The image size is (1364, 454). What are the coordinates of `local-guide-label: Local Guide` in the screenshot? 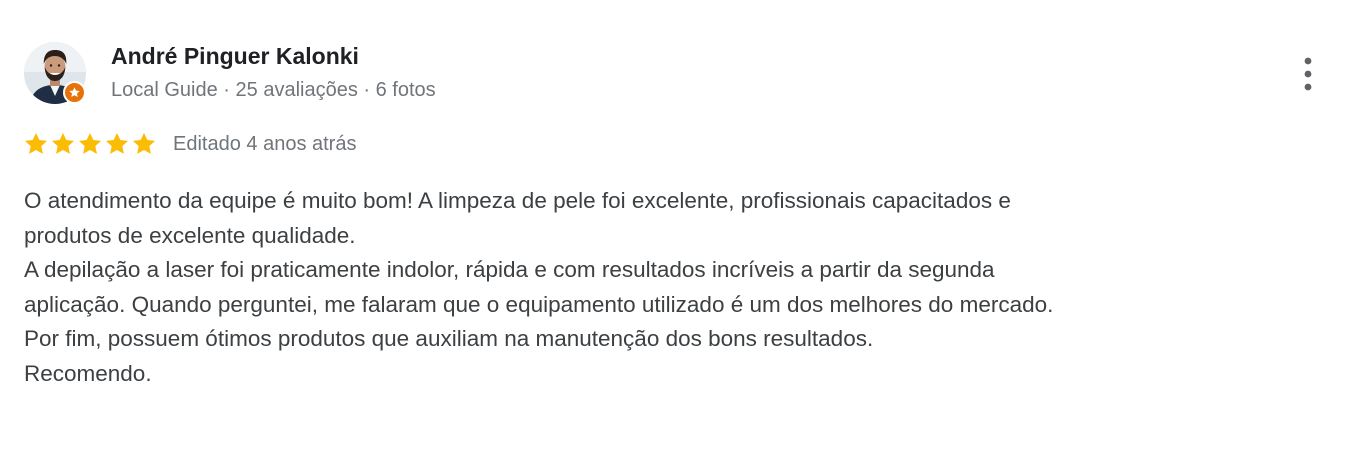 It's located at (164, 90).